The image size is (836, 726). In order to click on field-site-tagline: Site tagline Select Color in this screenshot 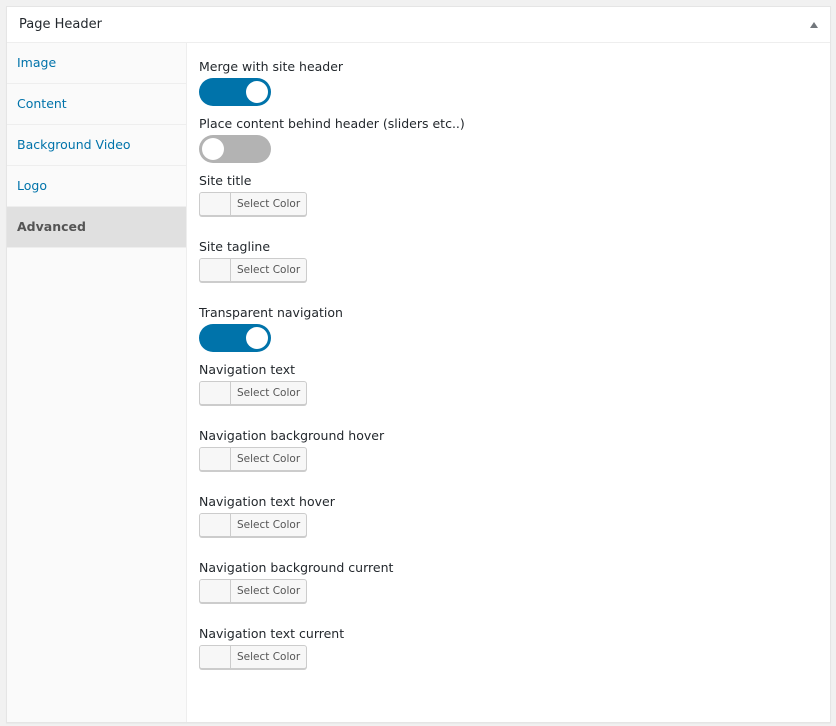, I will do `click(508, 262)`.